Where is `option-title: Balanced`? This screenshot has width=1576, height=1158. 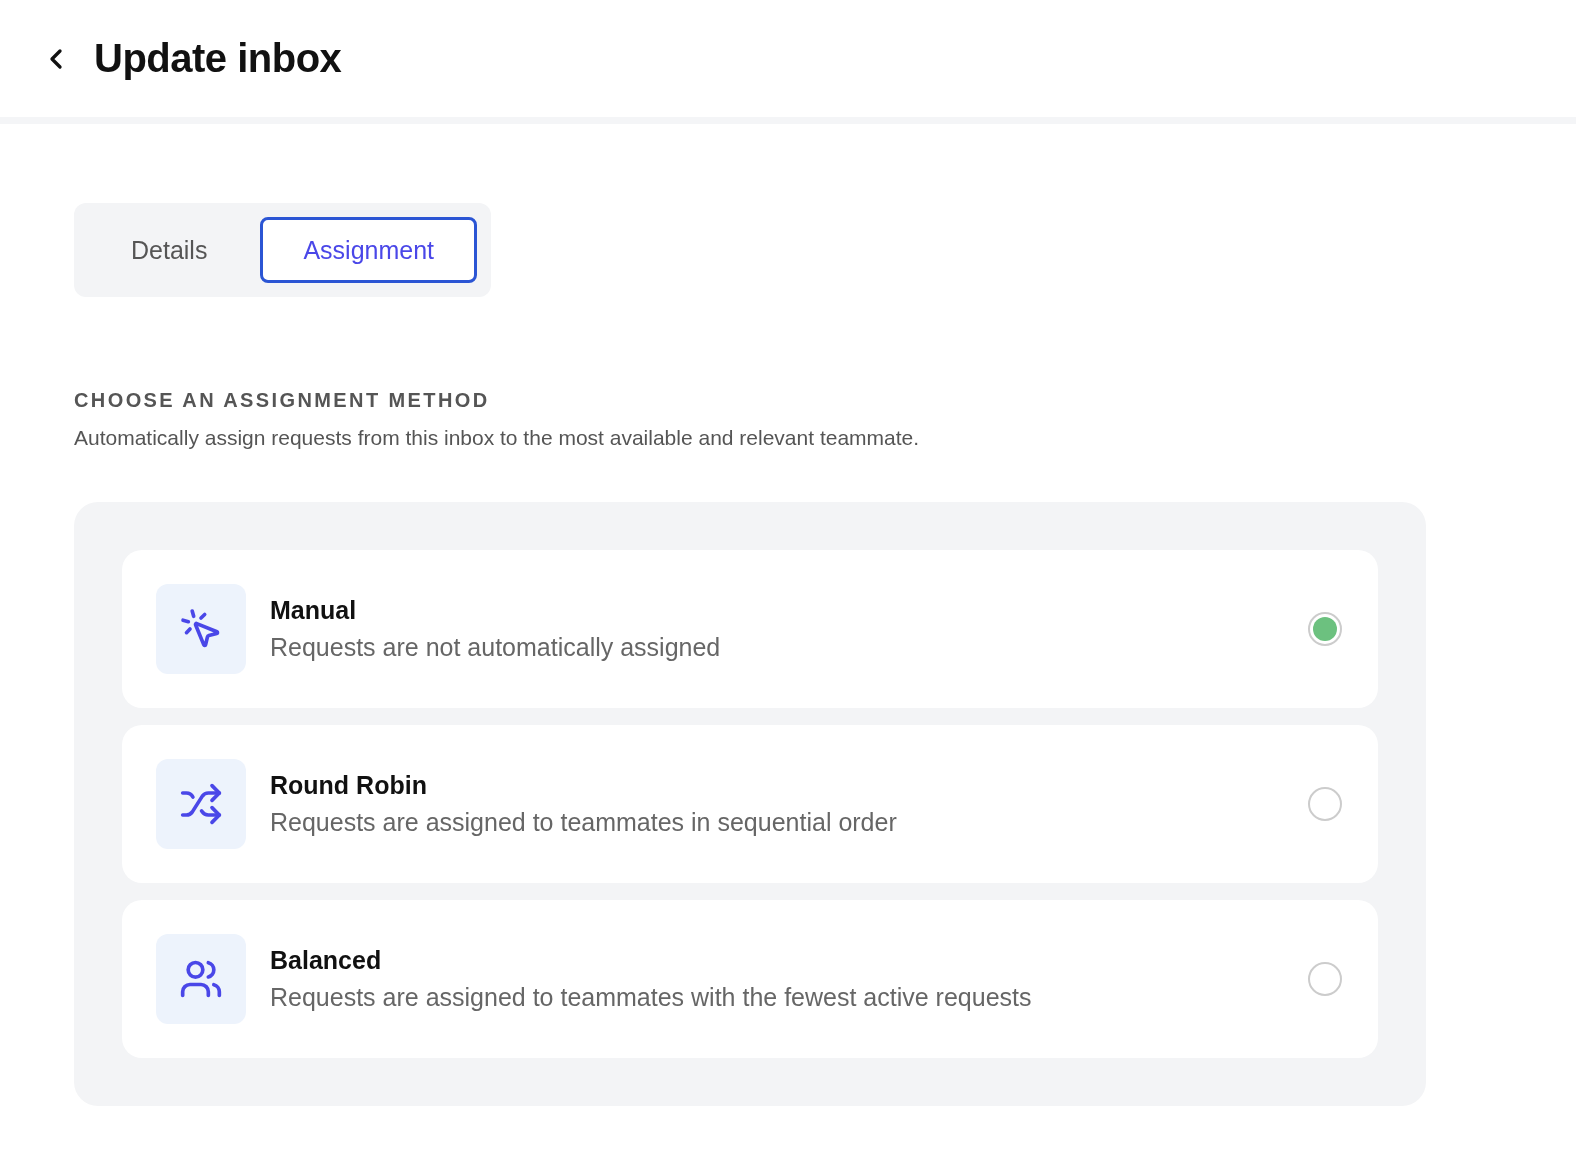
option-title: Balanced is located at coordinates (326, 960).